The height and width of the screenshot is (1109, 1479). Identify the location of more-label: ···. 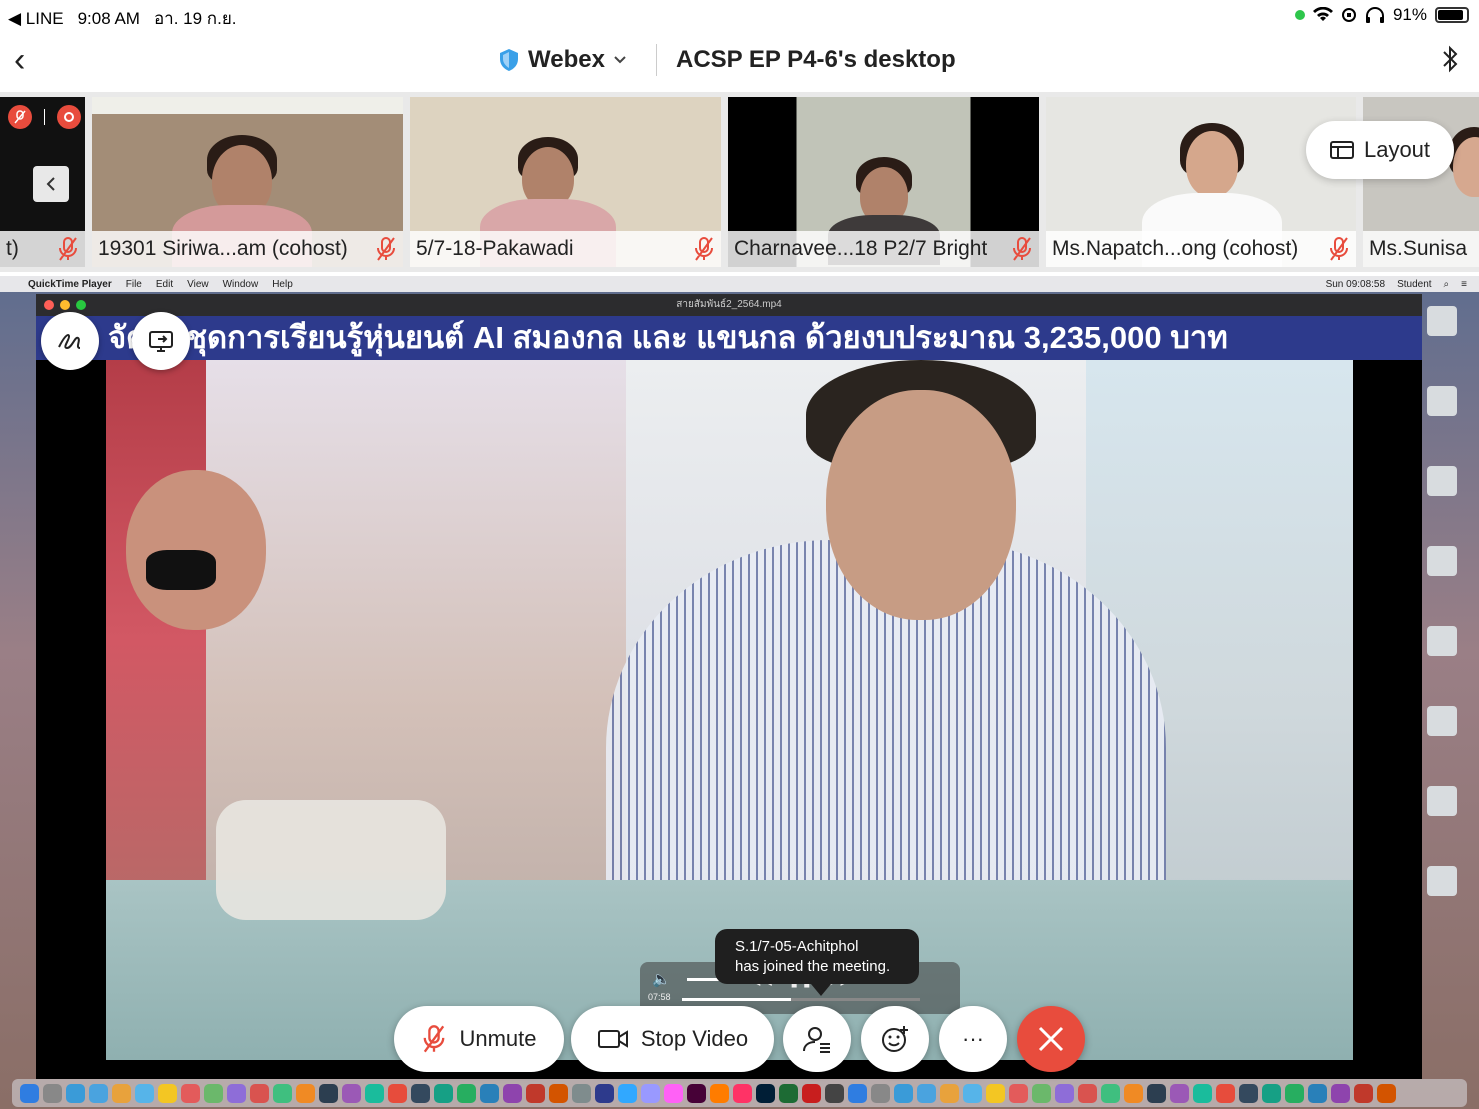
(973, 1038).